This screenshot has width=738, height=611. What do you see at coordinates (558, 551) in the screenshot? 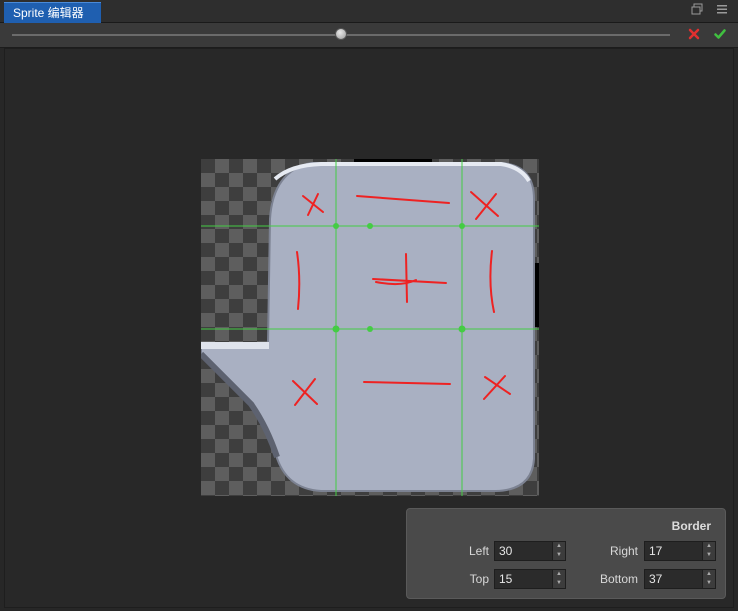
I see `left-stepper: ▲ ▼` at bounding box center [558, 551].